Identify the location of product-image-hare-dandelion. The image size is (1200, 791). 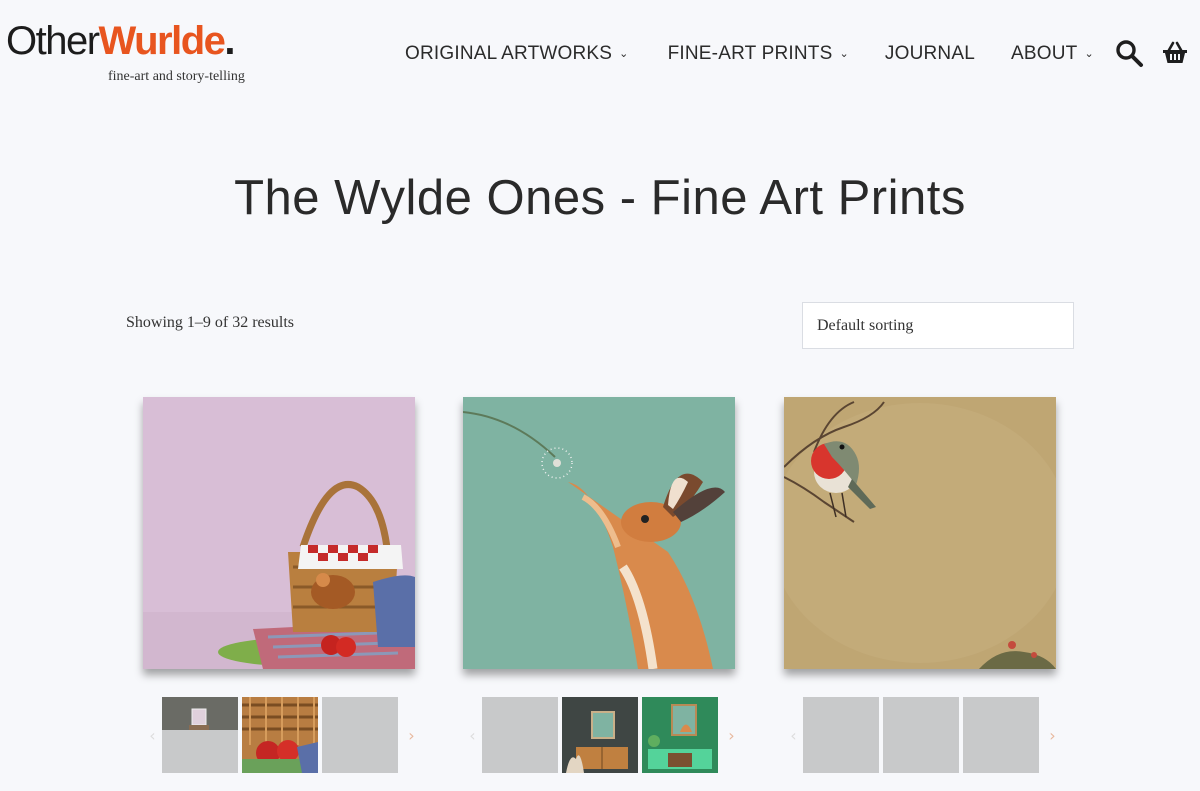
(599, 533).